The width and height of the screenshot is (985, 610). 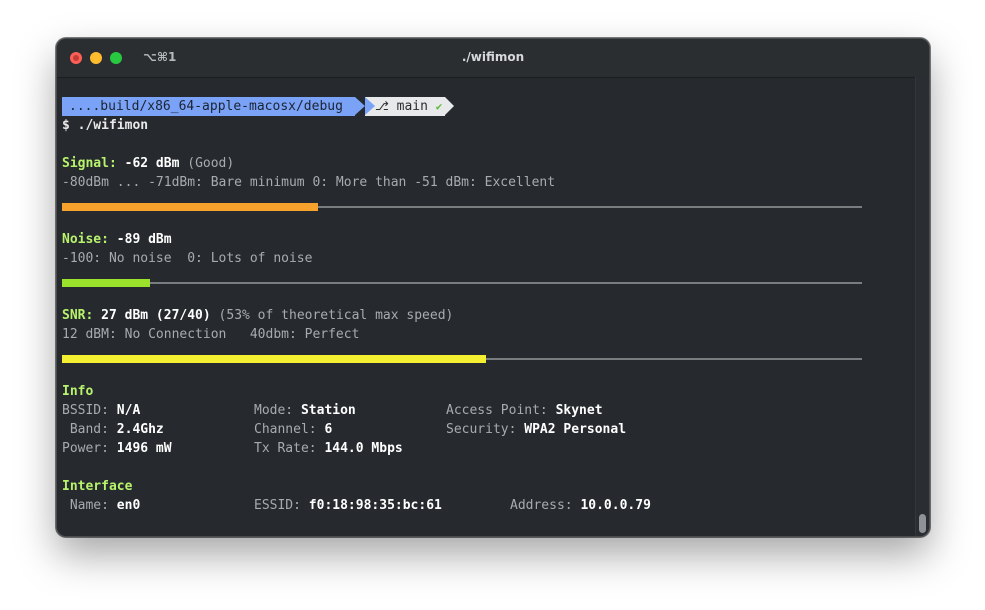 What do you see at coordinates (128, 505) in the screenshot?
I see `interface-name-value: en0` at bounding box center [128, 505].